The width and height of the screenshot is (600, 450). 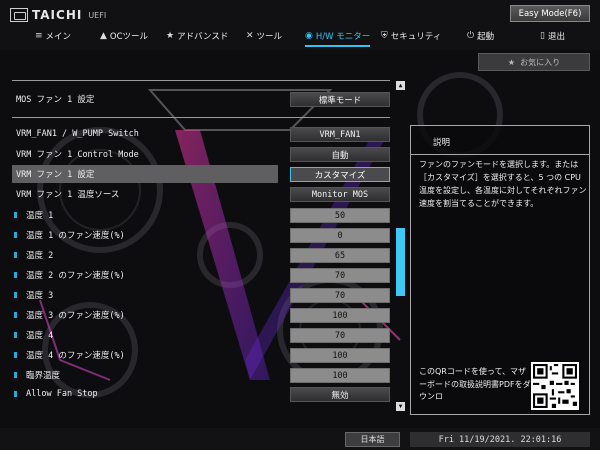 What do you see at coordinates (340, 394) in the screenshot?
I see `setting-value-button: 無効` at bounding box center [340, 394].